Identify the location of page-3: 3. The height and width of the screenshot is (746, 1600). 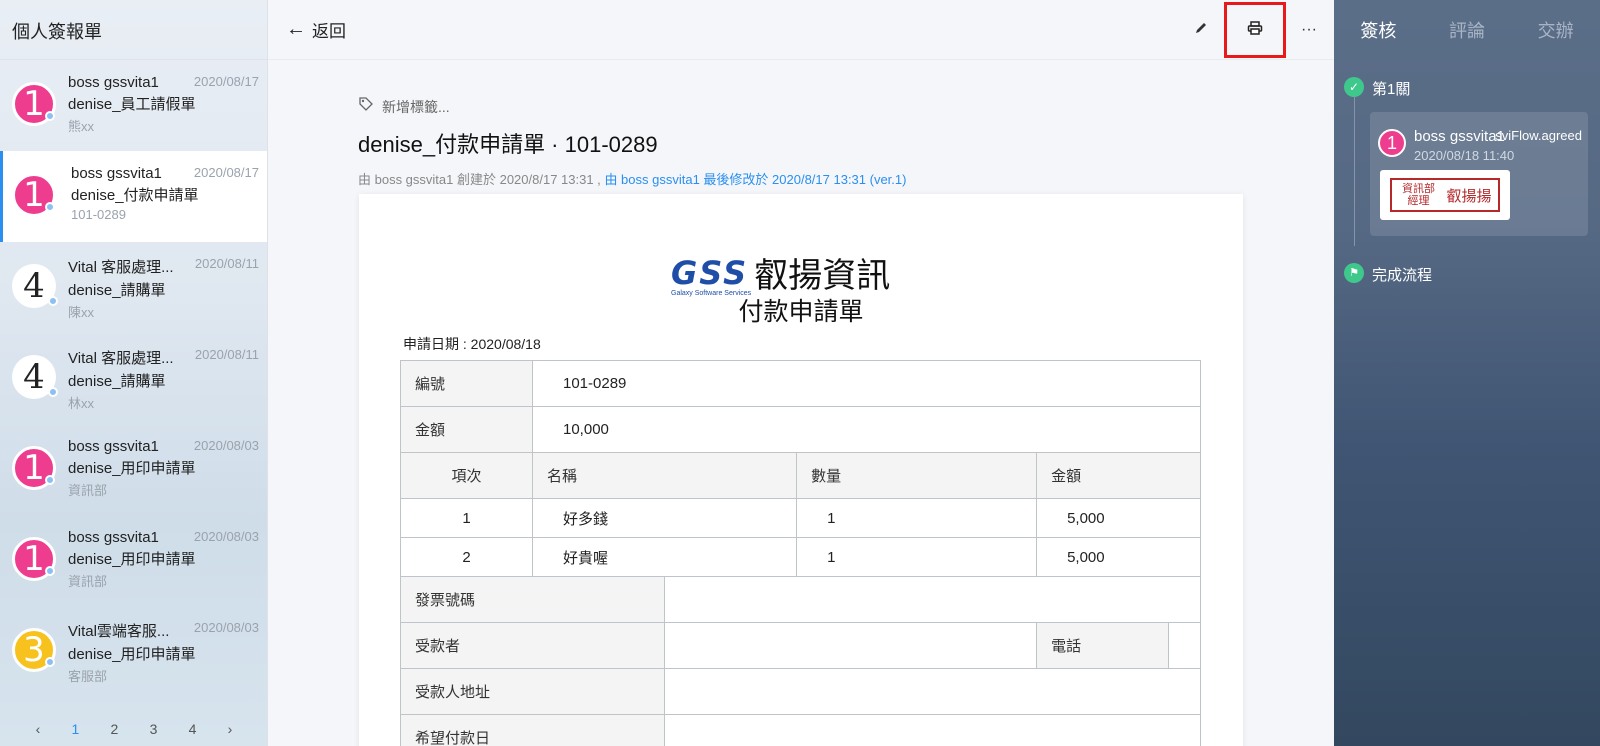
(154, 729).